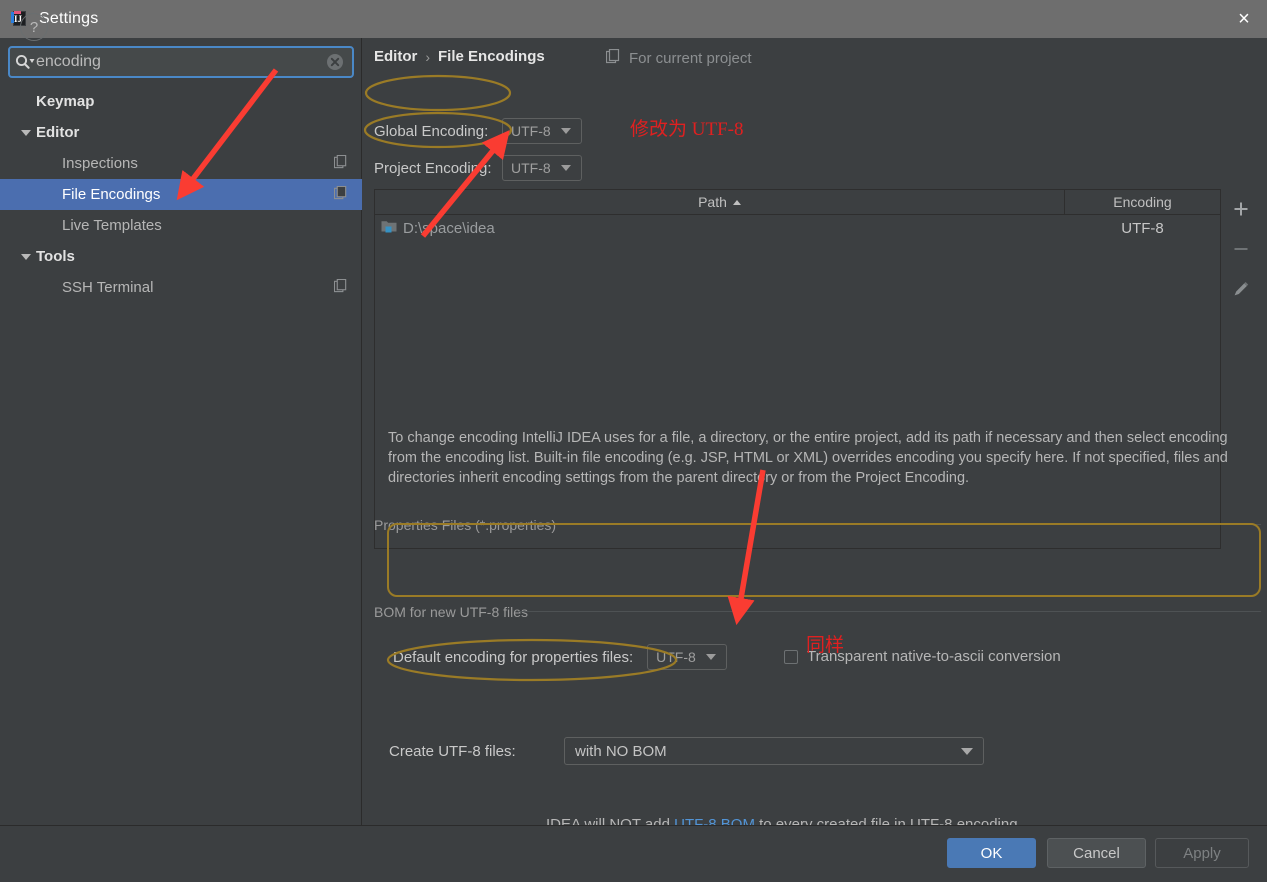  I want to click on table-body: D:\space\idea UTF-8, so click(797, 228).